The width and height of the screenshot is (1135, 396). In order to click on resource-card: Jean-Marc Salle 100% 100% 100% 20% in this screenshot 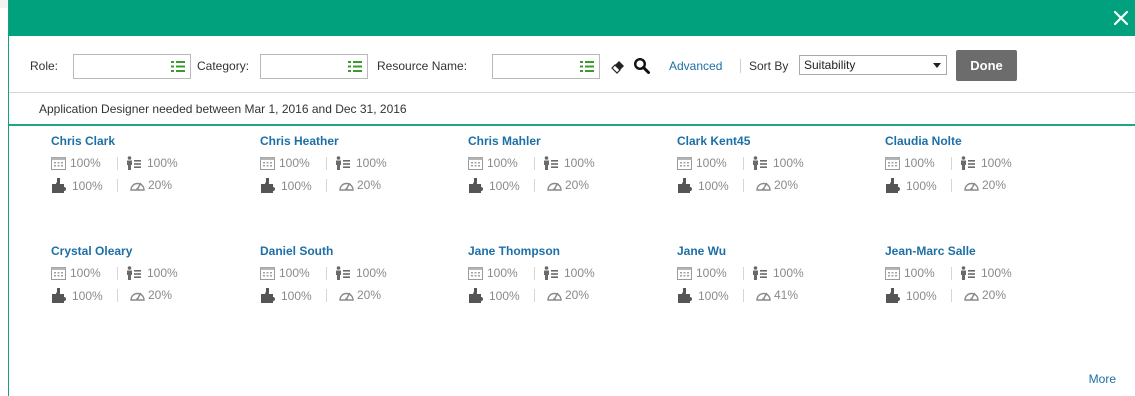, I will do `click(985, 284)`.